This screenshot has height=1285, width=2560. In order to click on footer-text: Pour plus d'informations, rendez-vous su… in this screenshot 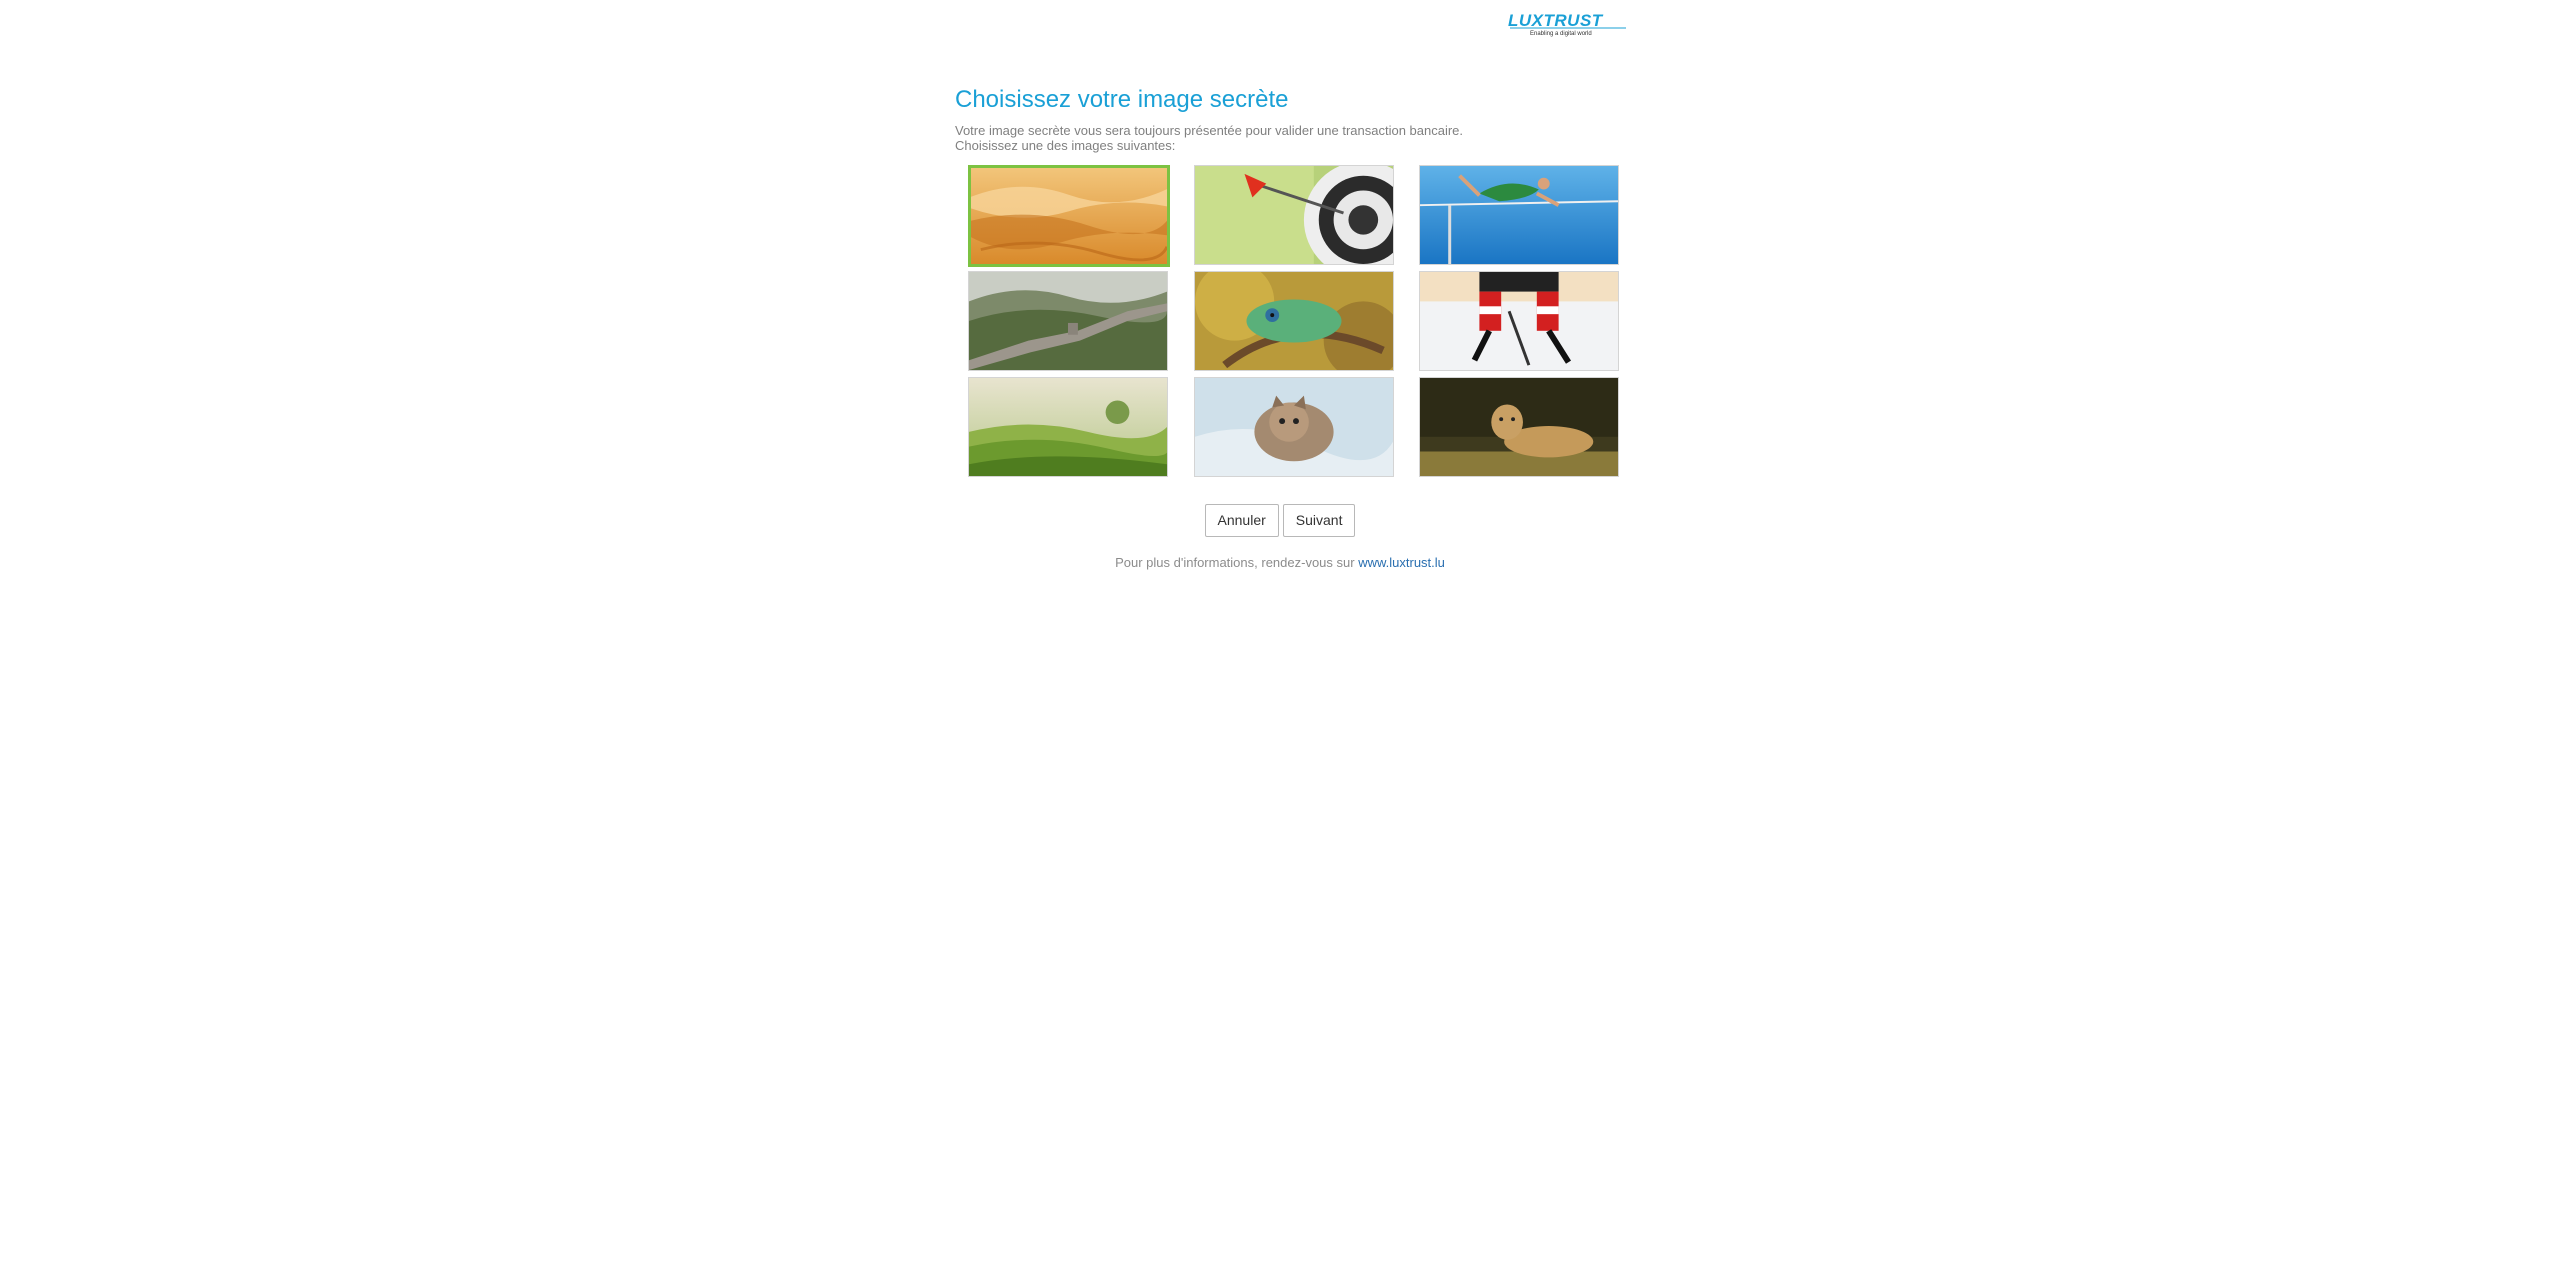, I will do `click(1235, 562)`.